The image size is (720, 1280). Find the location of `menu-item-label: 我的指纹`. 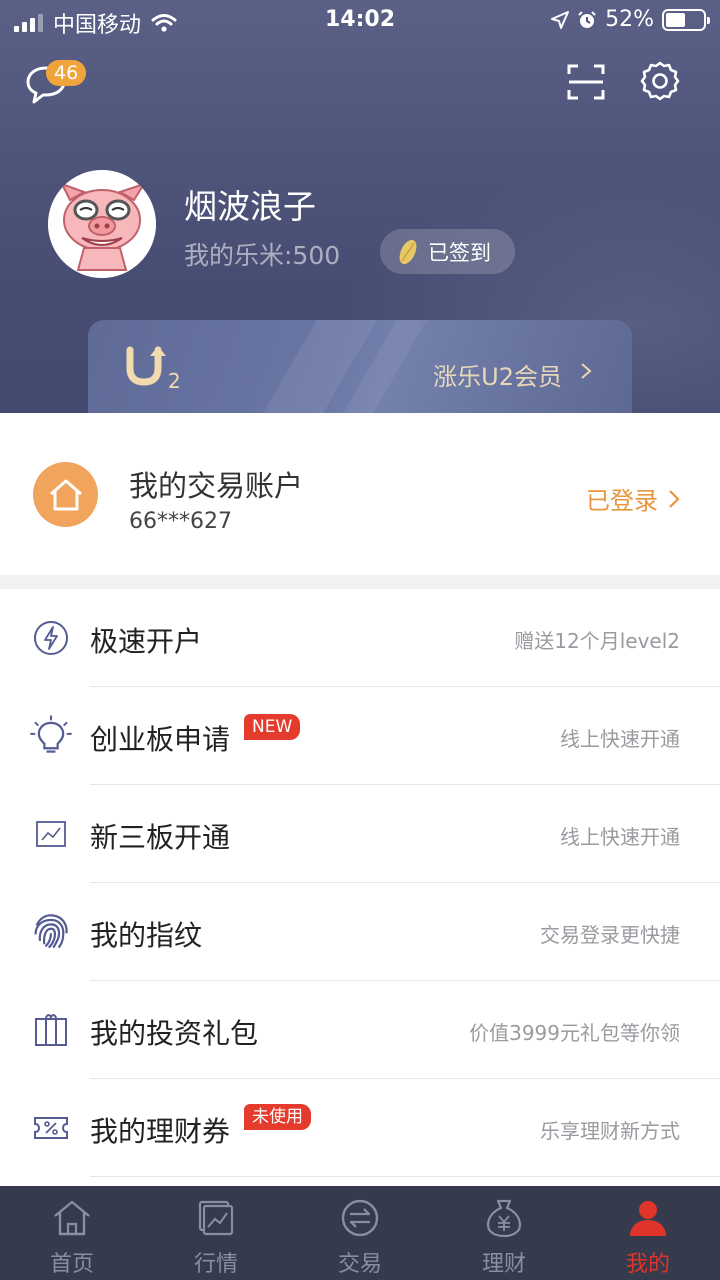

menu-item-label: 我的指纹 is located at coordinates (146, 935).